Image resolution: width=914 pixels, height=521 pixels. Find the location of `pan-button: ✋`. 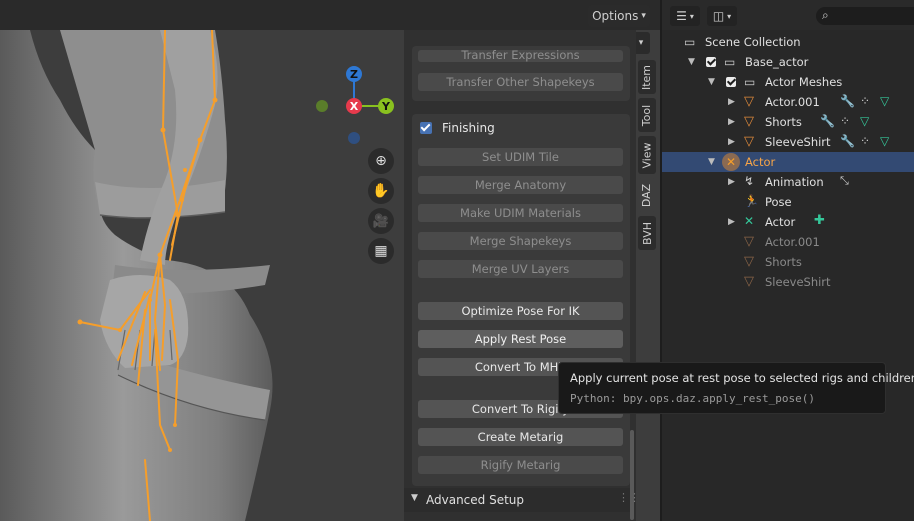

pan-button: ✋ is located at coordinates (381, 191).